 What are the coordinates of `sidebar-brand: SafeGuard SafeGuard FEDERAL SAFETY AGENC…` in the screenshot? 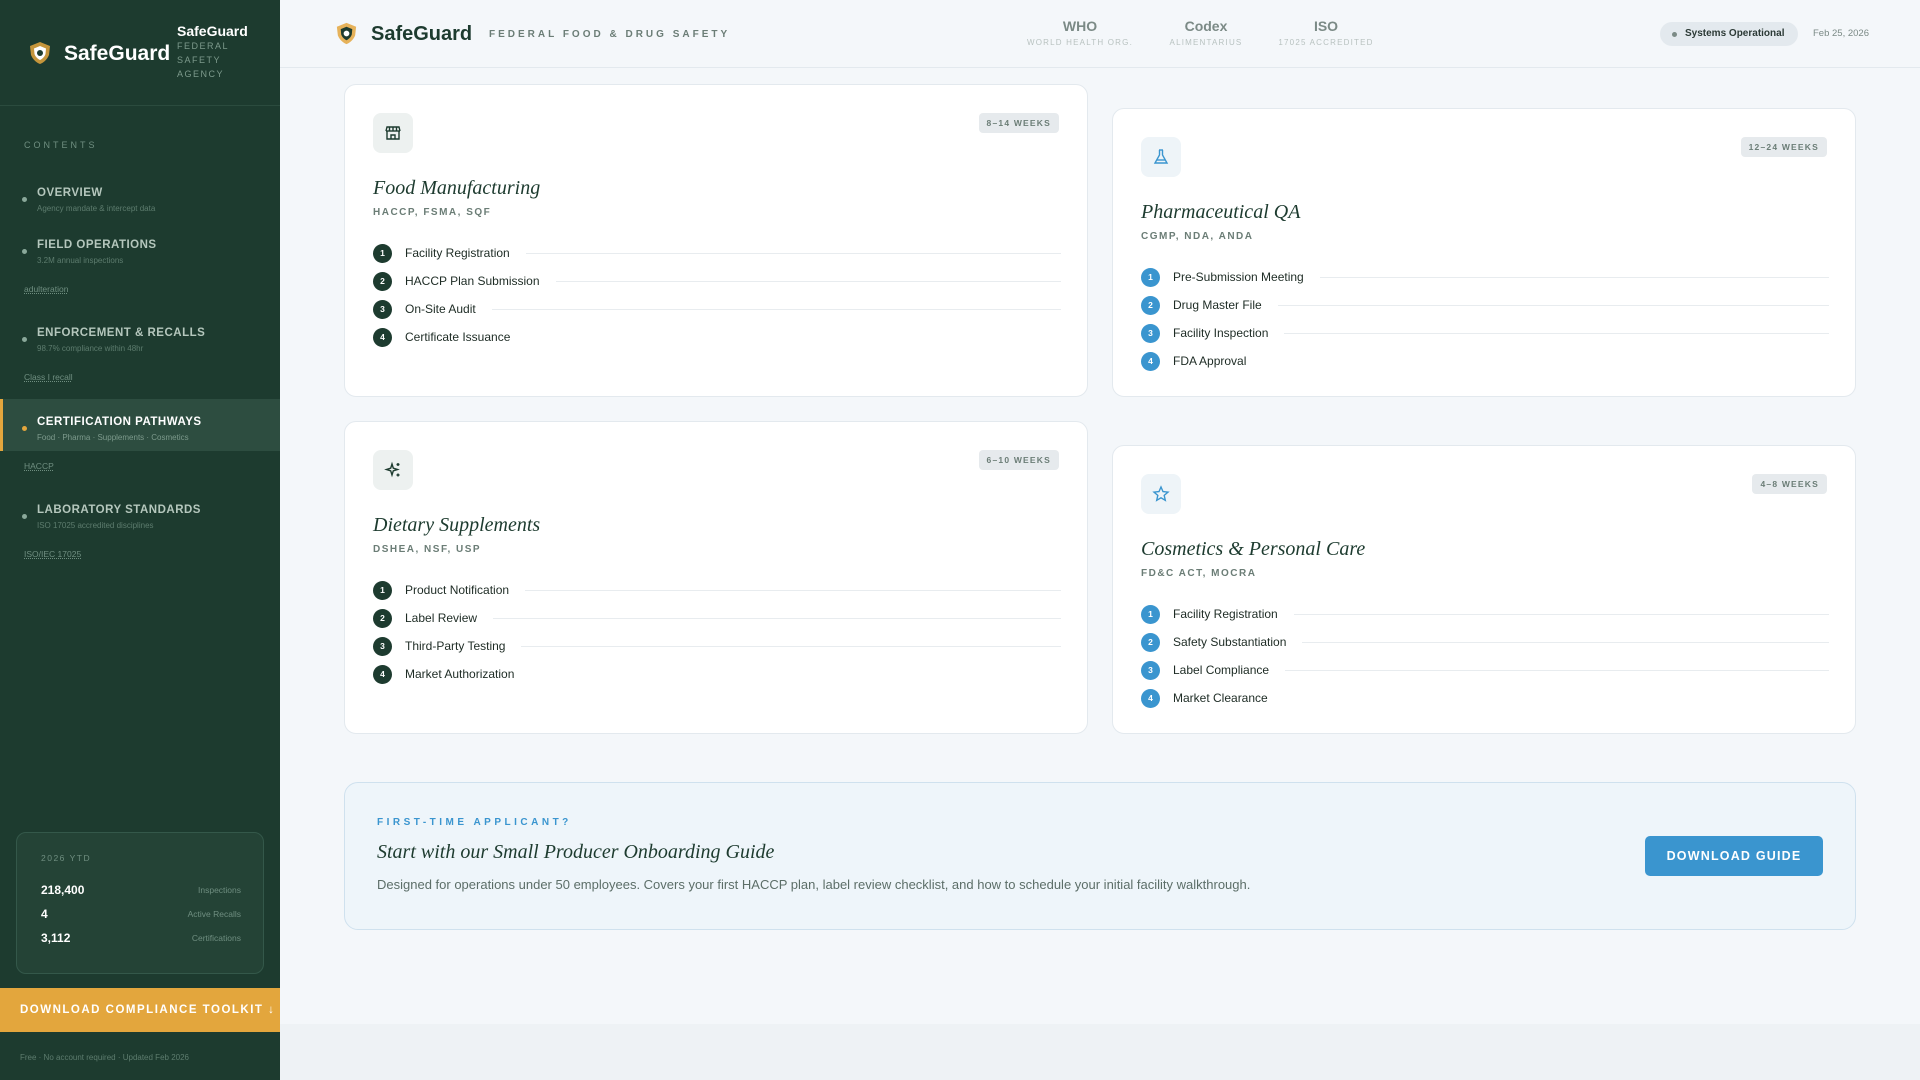 It's located at (140, 53).